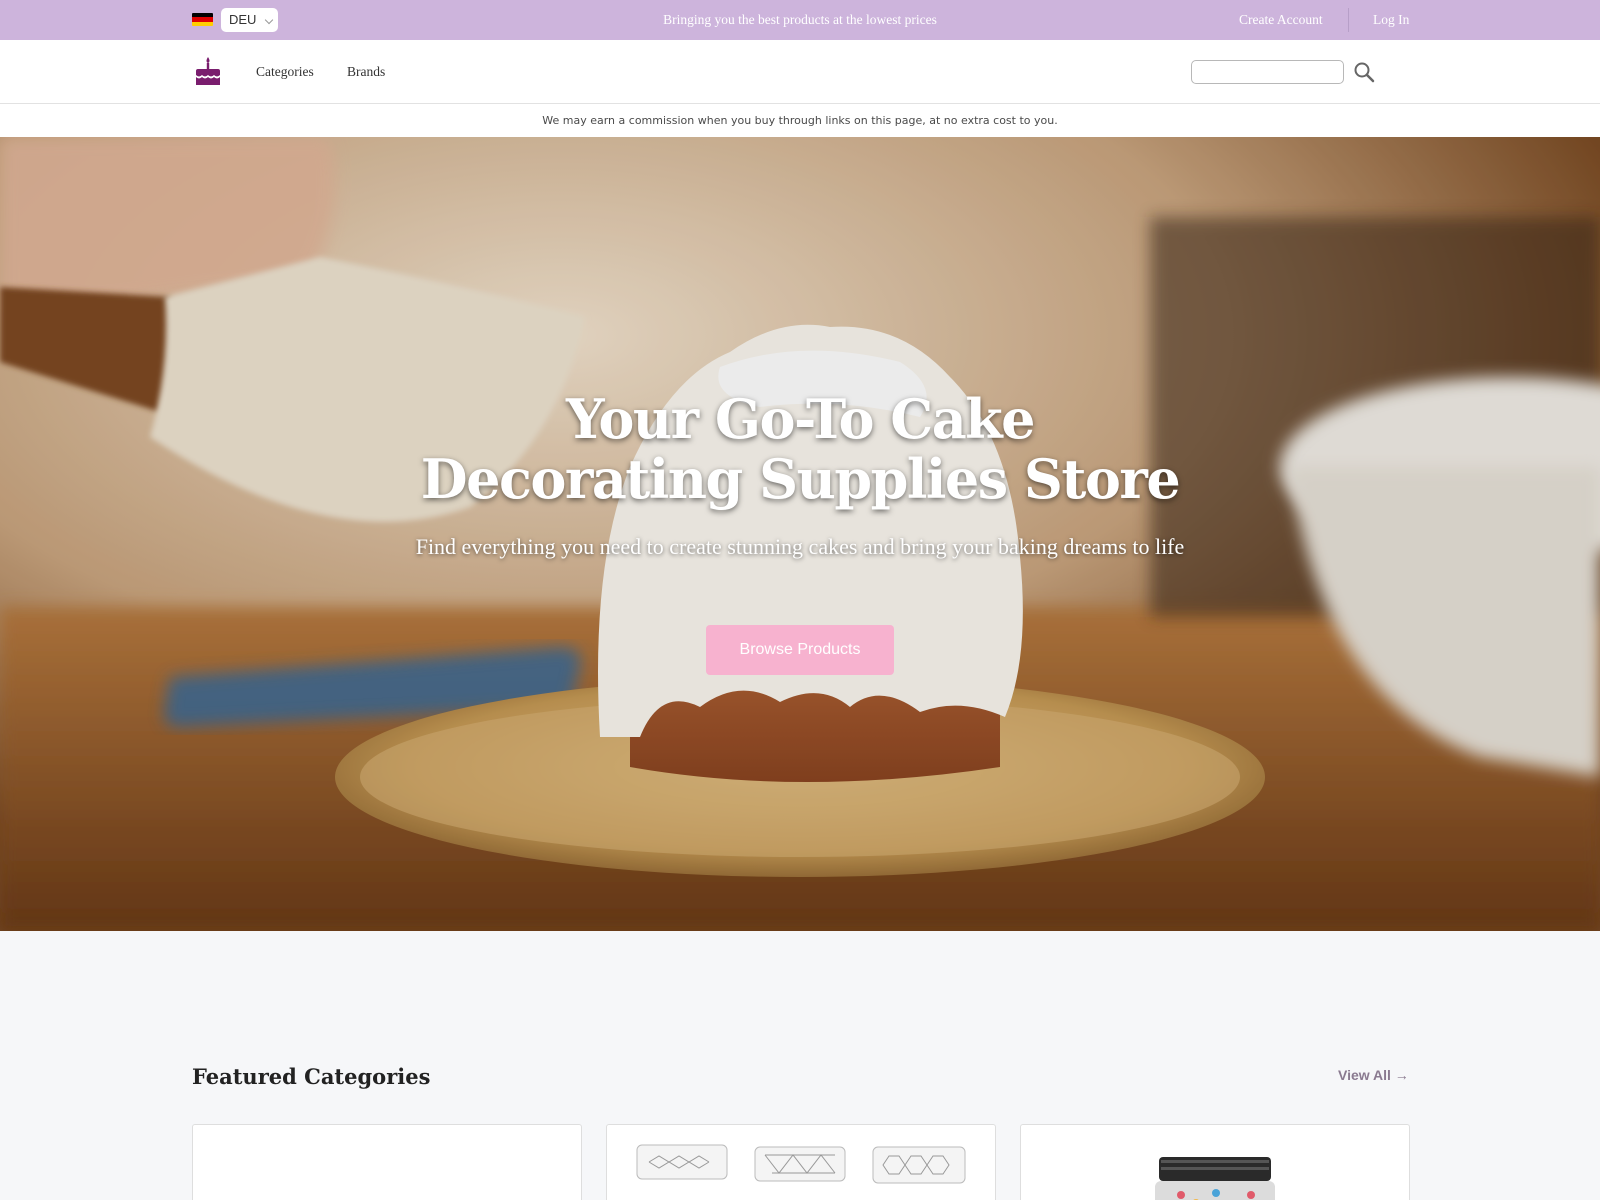 The image size is (1600, 1200). Describe the element at coordinates (285, 72) in the screenshot. I see `nav-categories-link: Categories` at that location.